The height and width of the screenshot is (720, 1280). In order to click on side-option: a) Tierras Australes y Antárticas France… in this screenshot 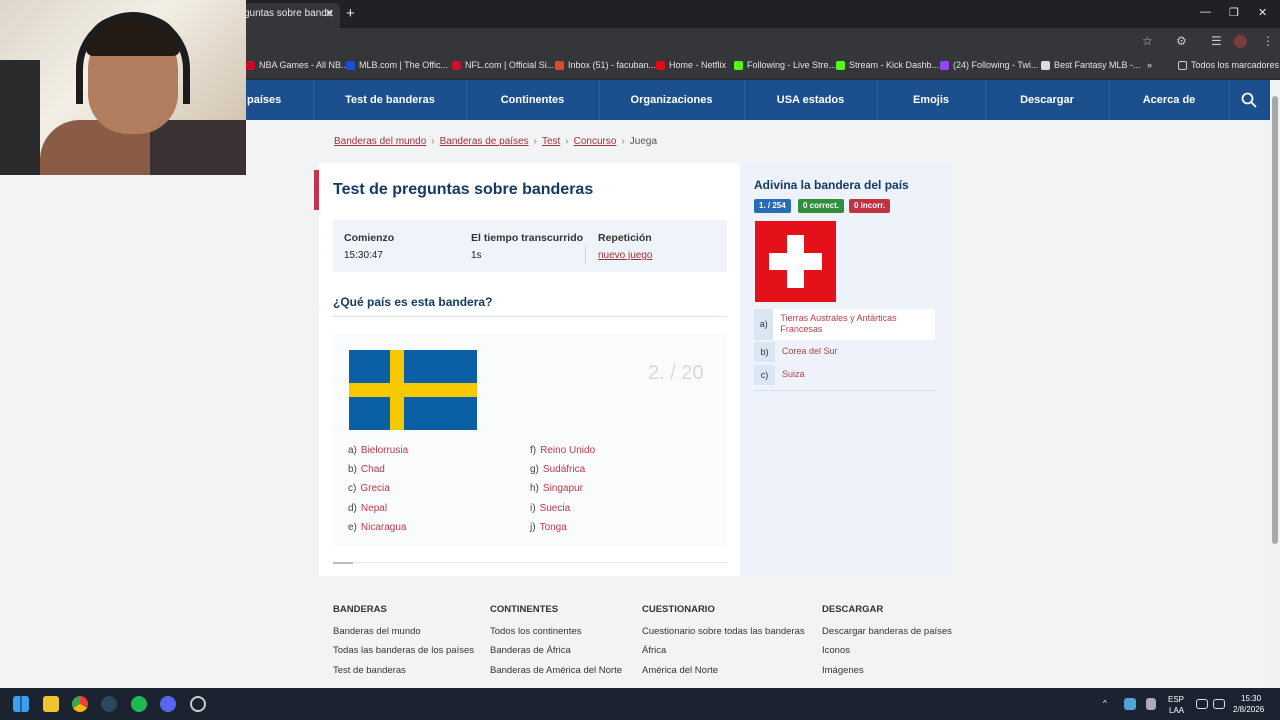, I will do `click(844, 324)`.